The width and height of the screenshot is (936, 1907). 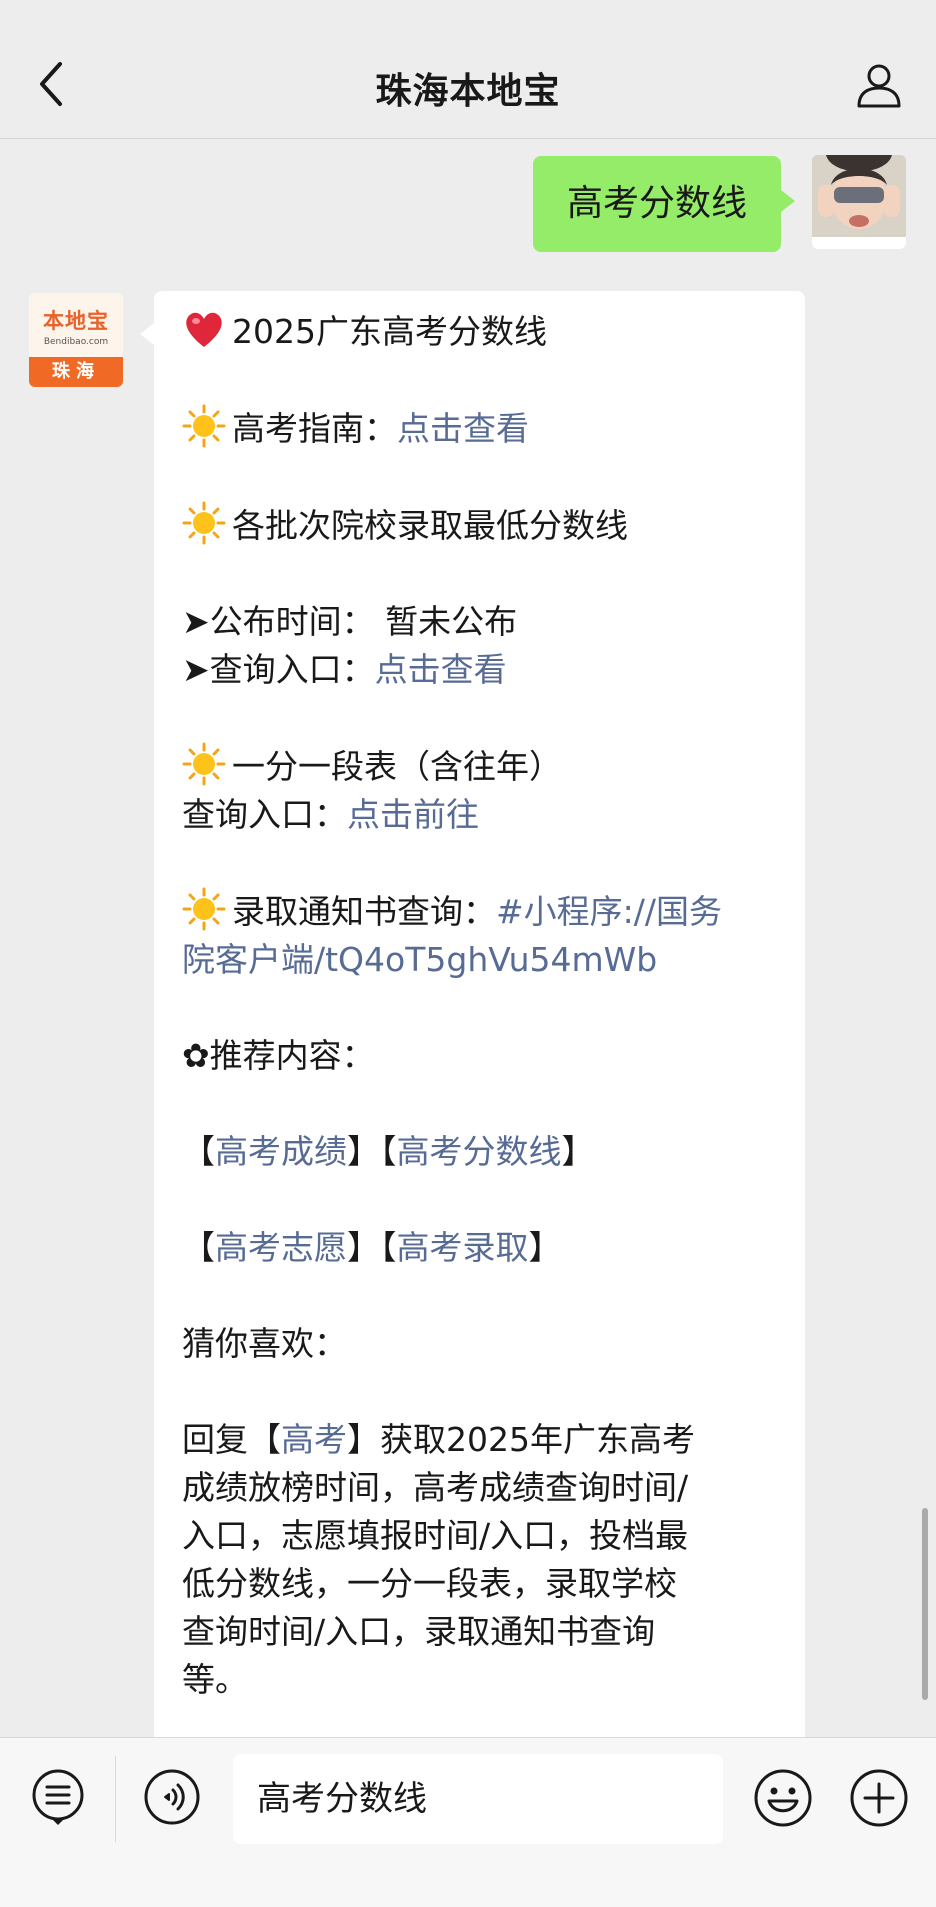 I want to click on smiley-icon, so click(x=783, y=1798).